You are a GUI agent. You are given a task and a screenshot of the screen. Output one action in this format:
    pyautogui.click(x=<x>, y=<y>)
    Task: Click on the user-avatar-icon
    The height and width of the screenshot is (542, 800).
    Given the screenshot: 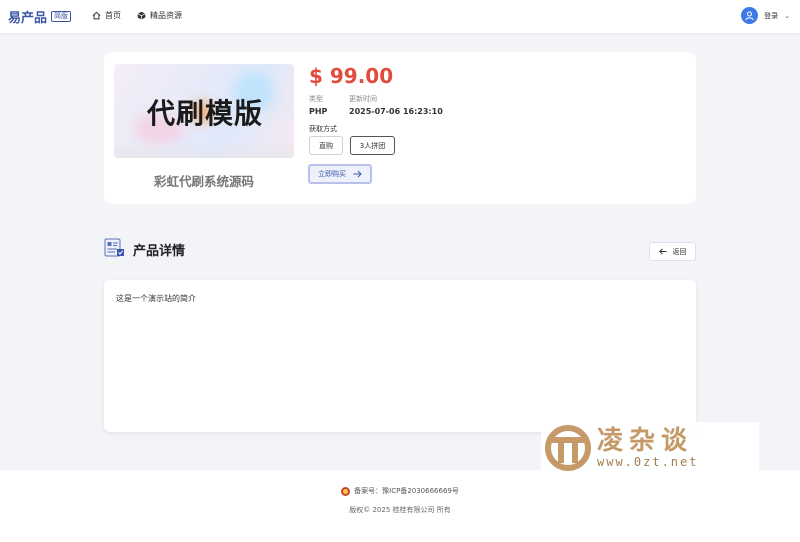 What is the action you would take?
    pyautogui.click(x=750, y=15)
    